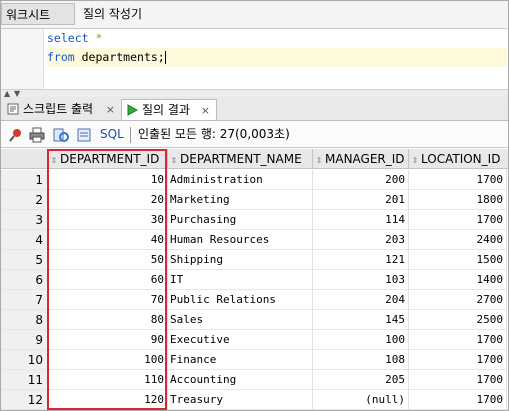 The height and width of the screenshot is (411, 509). I want to click on cell-manager-id: 145, so click(361, 320).